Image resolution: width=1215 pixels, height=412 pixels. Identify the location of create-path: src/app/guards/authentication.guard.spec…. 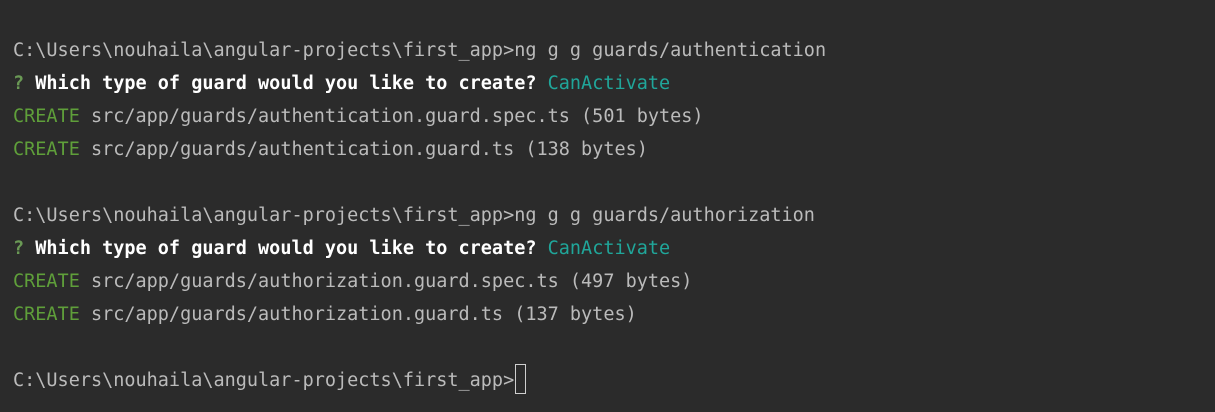
(397, 116).